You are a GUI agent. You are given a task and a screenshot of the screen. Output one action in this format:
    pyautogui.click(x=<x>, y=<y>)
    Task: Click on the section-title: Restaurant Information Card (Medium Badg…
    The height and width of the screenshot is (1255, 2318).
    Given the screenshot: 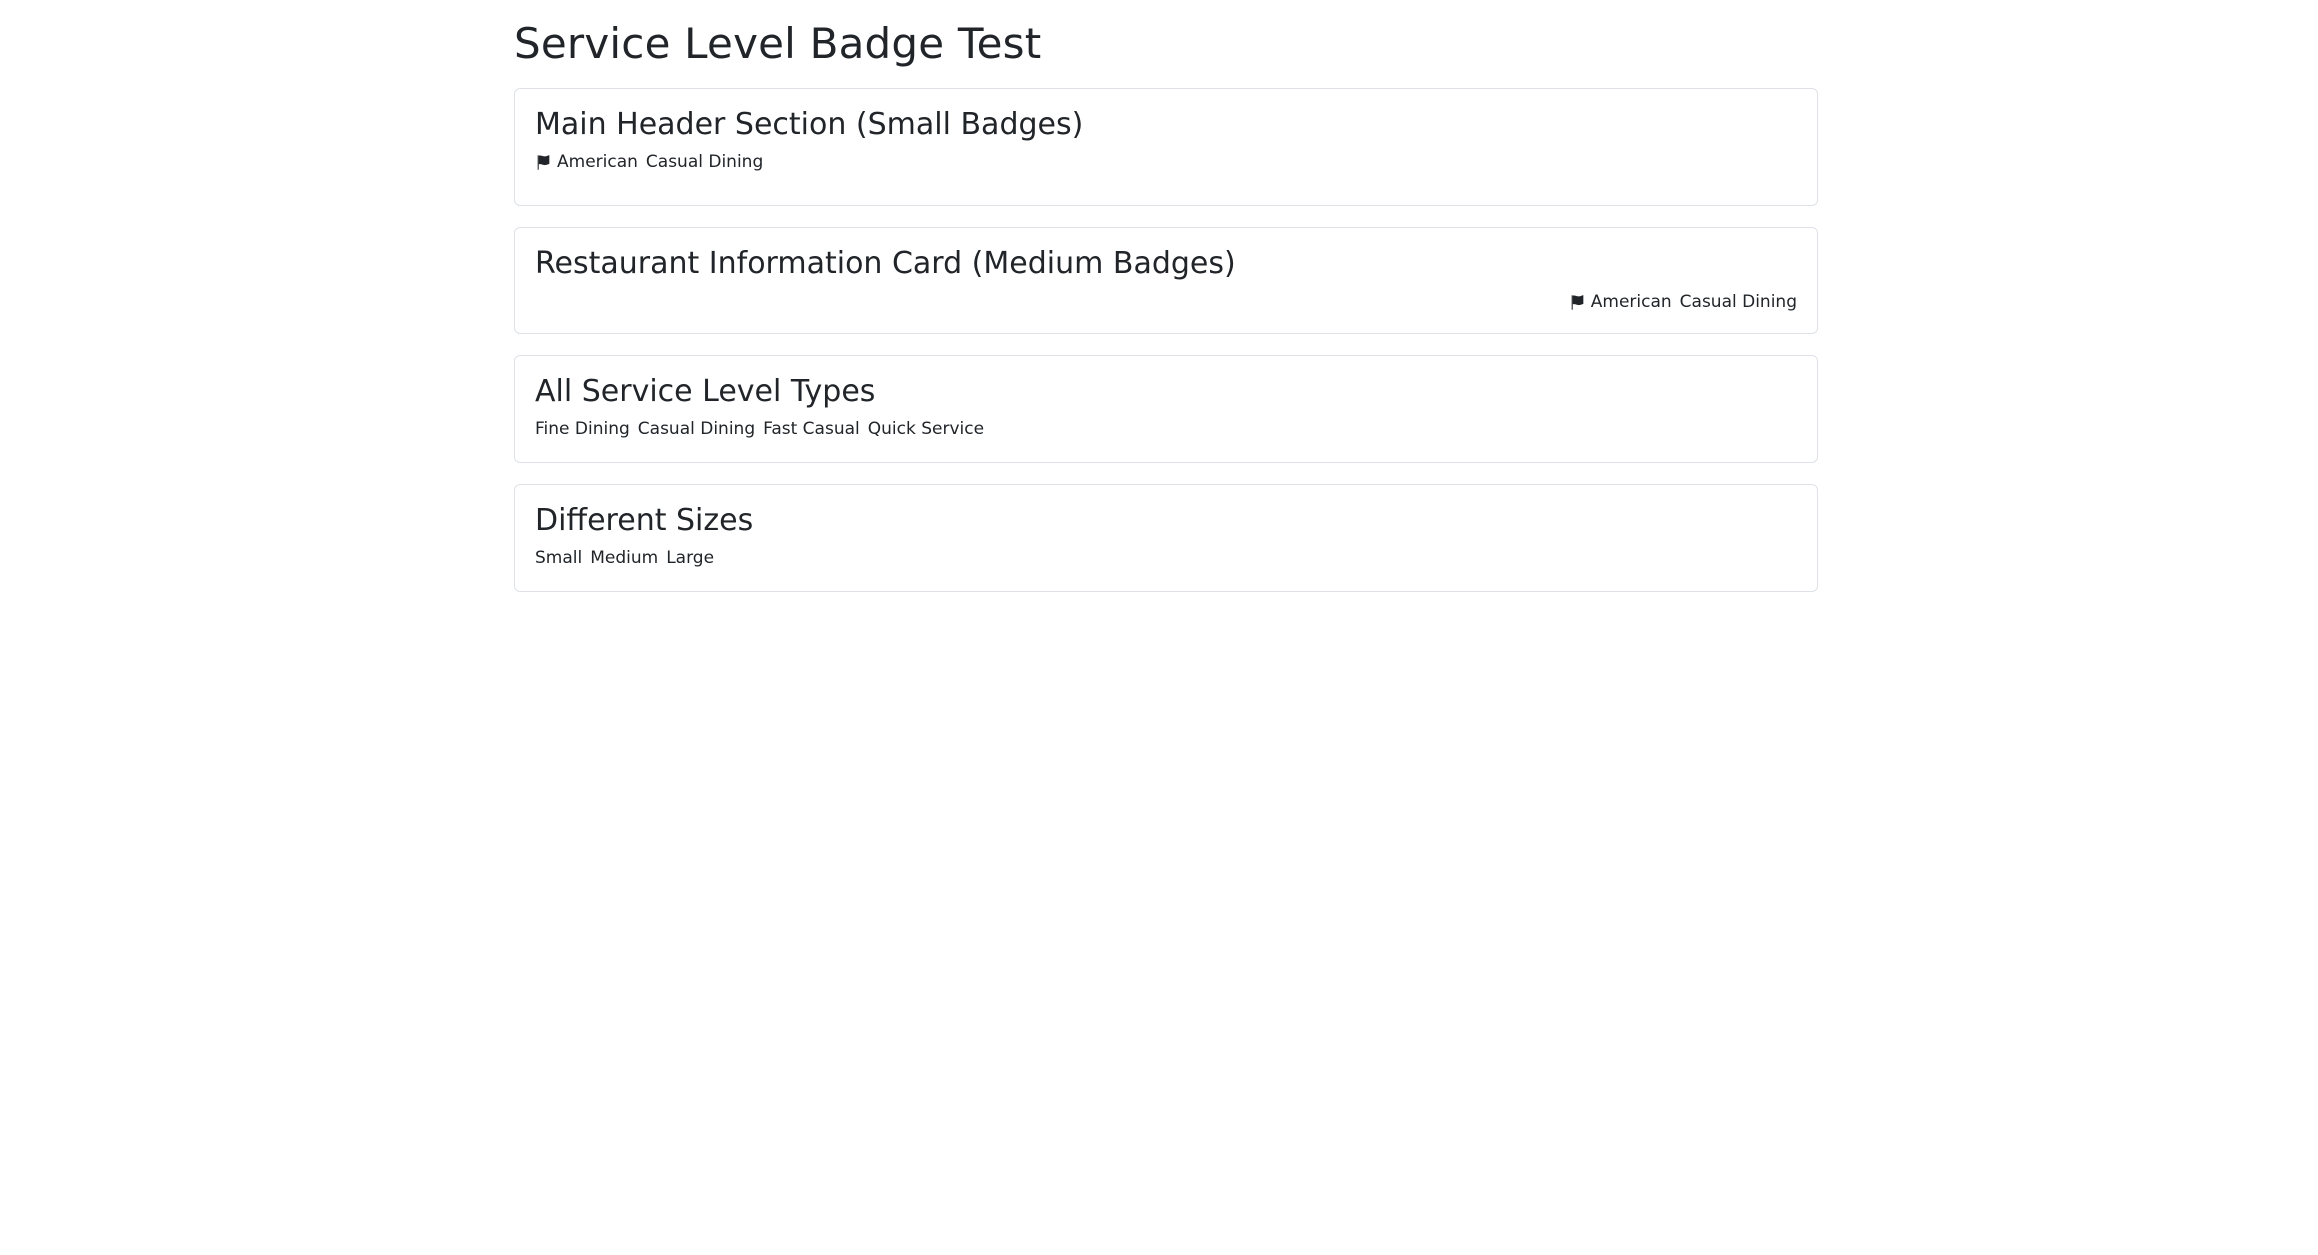 What is the action you would take?
    pyautogui.click(x=885, y=263)
    